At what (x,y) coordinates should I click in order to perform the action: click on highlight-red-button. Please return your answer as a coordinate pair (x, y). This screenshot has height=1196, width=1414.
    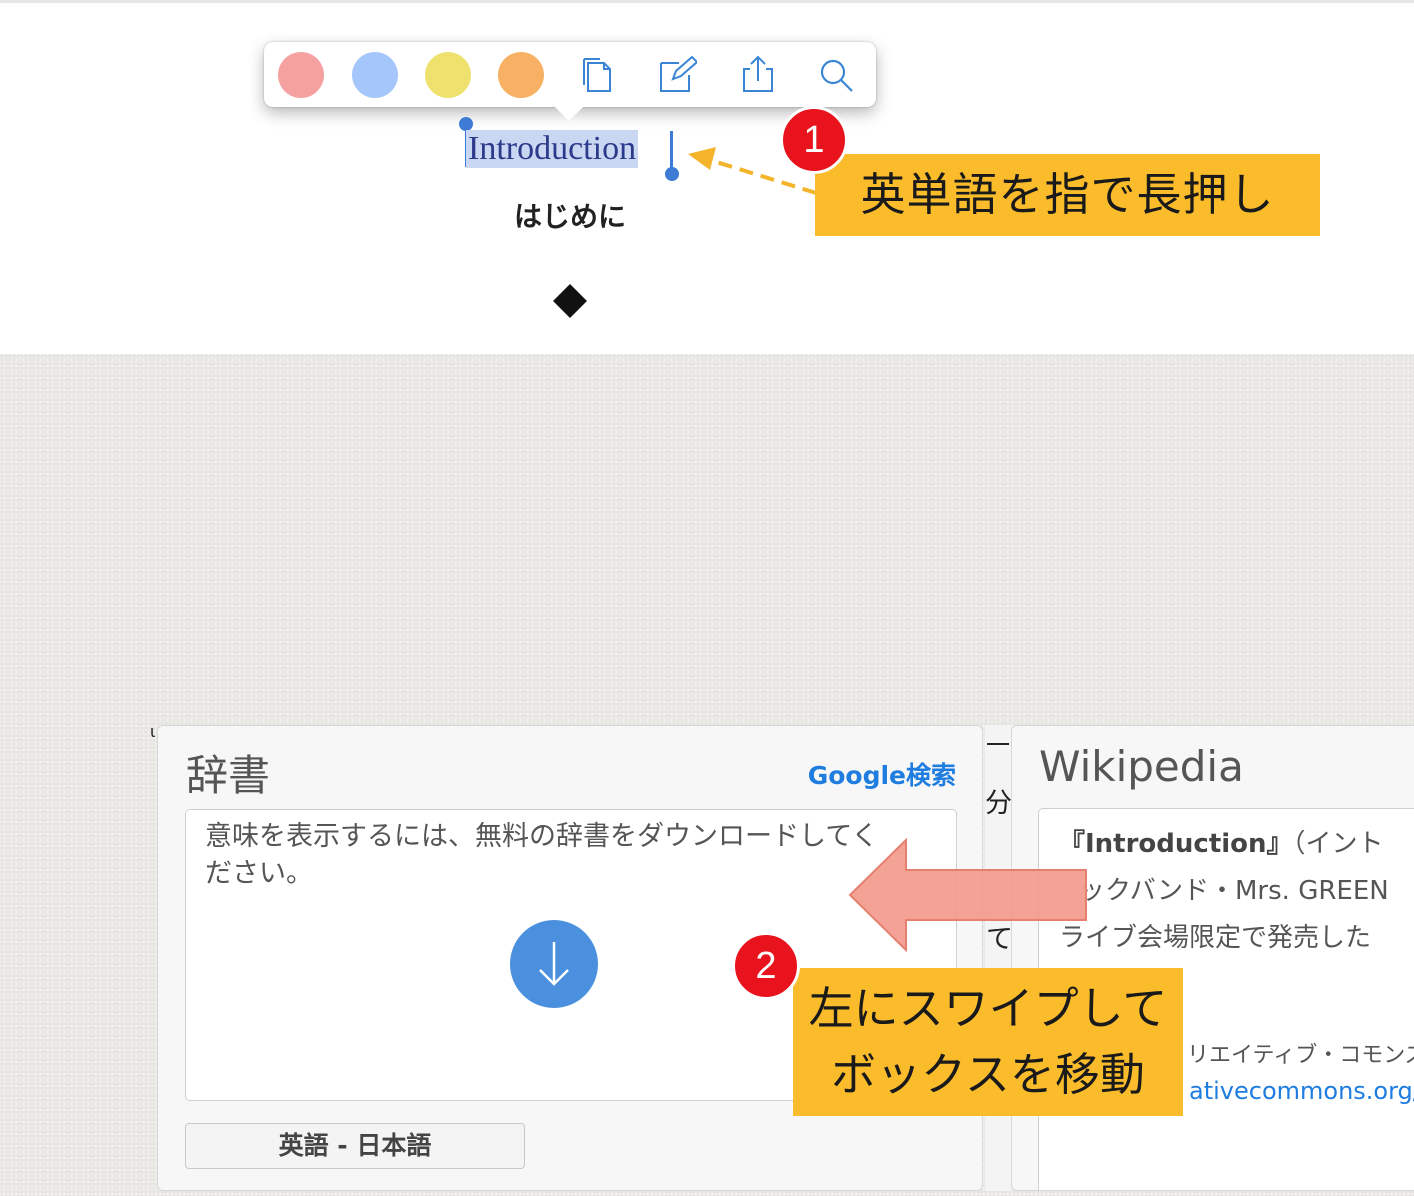
    Looking at the image, I should click on (301, 75).